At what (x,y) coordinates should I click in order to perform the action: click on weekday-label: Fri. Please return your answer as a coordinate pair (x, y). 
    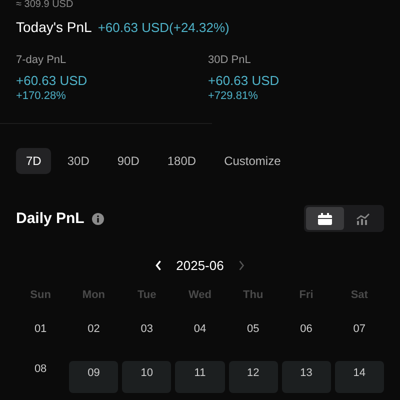
    Looking at the image, I should click on (306, 296).